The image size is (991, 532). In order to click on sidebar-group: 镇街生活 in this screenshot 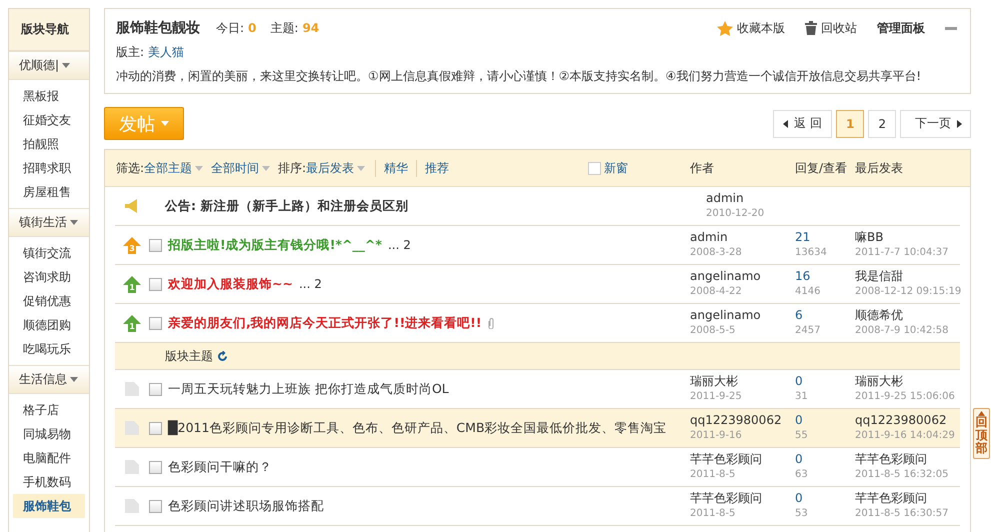, I will do `click(49, 222)`.